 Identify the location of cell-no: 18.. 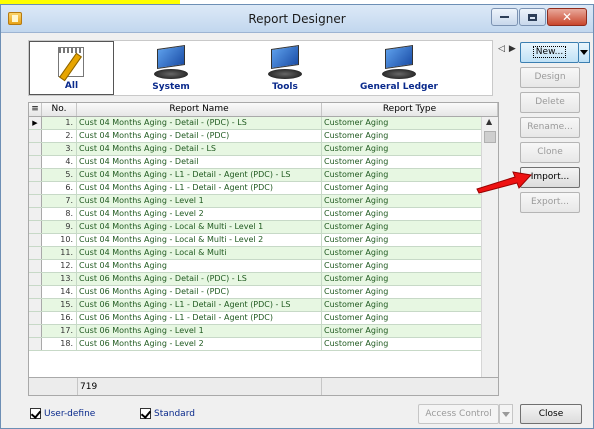
(59, 344).